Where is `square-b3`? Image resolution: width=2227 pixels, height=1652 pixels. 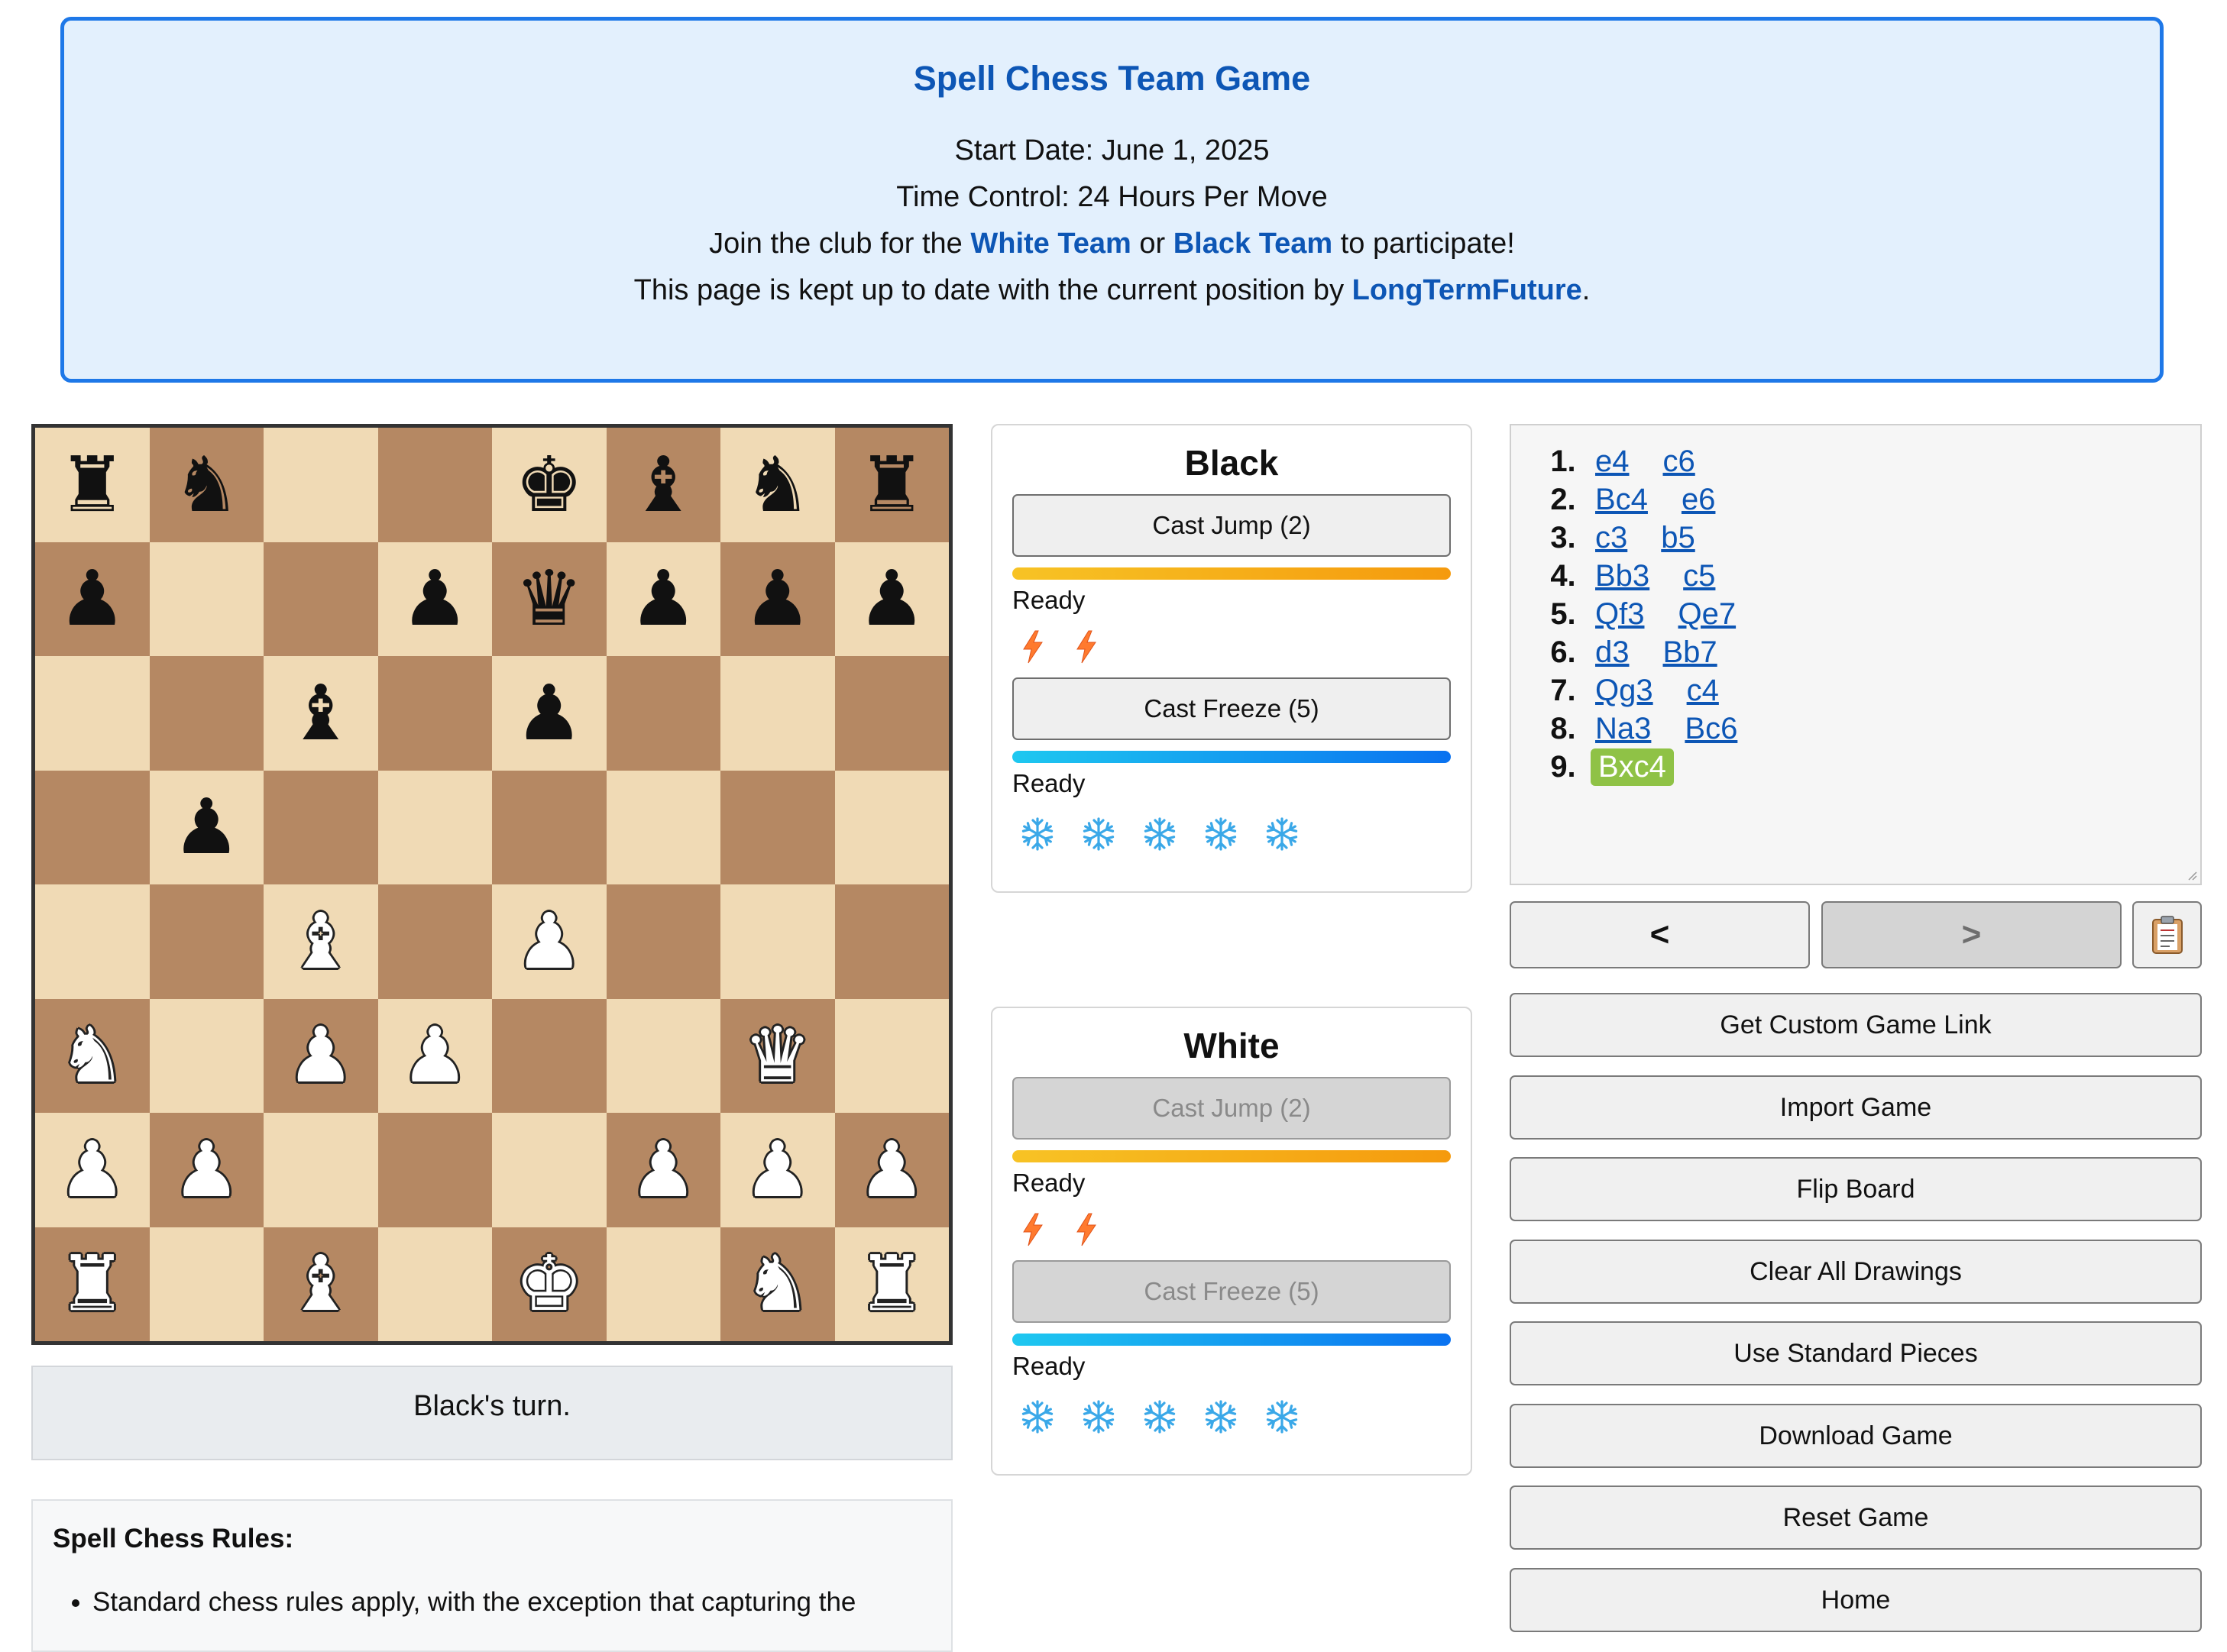
square-b3 is located at coordinates (206, 1055).